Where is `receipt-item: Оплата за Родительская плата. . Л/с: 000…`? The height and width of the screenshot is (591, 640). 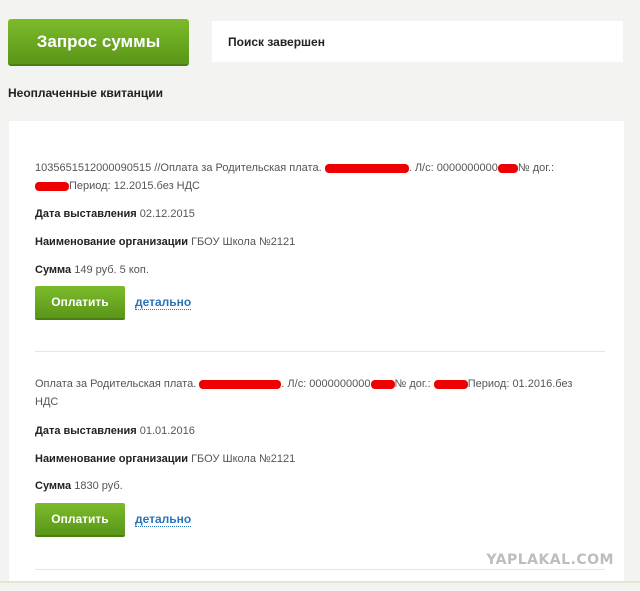 receipt-item: Оплата за Родительская плата. . Л/с: 000… is located at coordinates (320, 393).